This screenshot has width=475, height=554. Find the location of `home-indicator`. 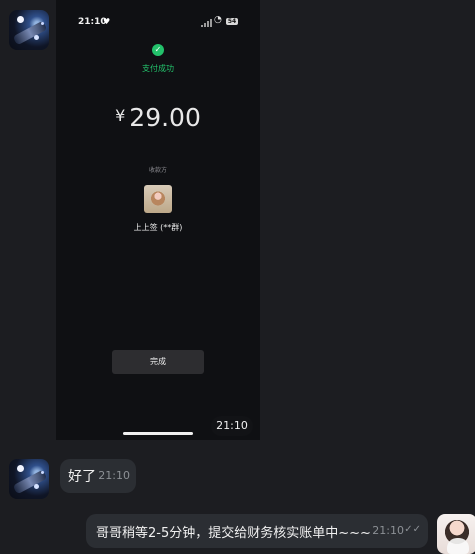

home-indicator is located at coordinates (158, 433).